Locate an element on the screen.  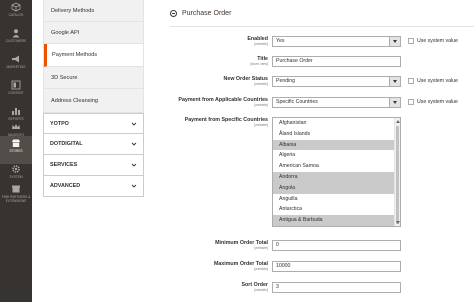
use-system-value-order-status: Use system value is located at coordinates (433, 81).